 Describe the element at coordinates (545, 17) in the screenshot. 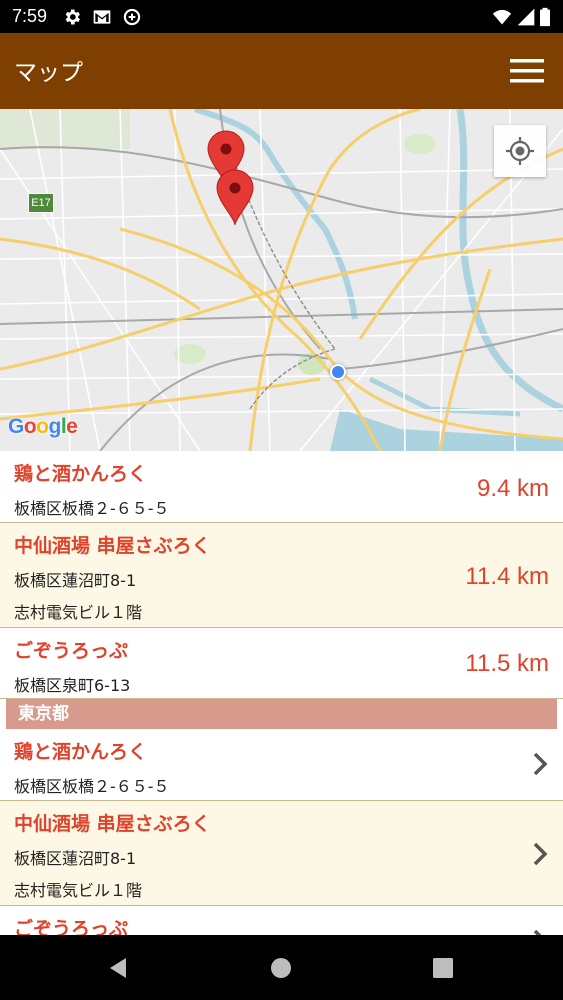

I see `battery-icon` at that location.